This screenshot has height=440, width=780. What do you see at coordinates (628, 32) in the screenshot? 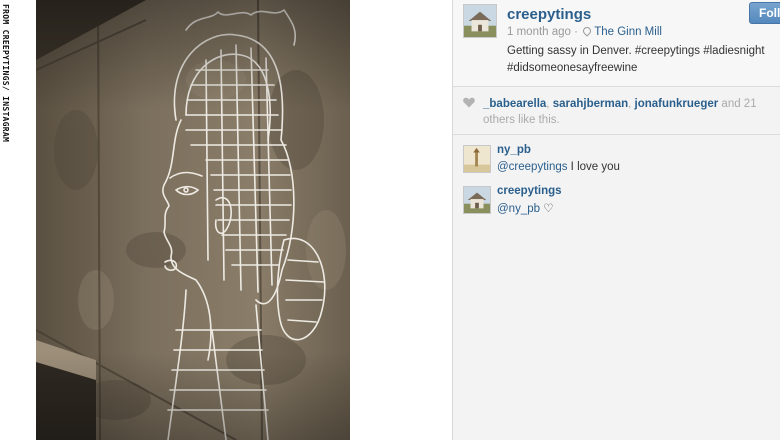
I see `post-location: The Ginn Mill` at bounding box center [628, 32].